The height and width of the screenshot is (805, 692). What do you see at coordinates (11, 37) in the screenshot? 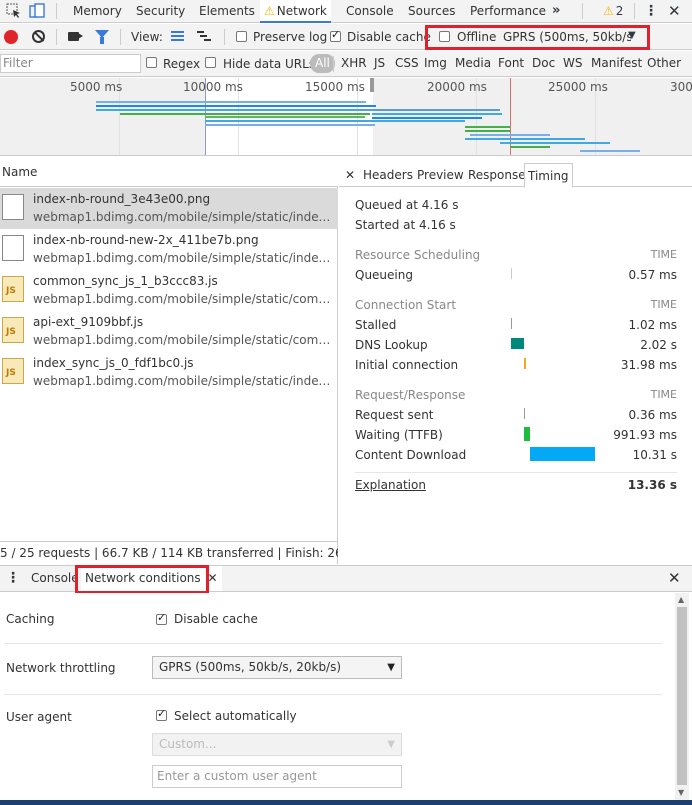
I see `record-button` at bounding box center [11, 37].